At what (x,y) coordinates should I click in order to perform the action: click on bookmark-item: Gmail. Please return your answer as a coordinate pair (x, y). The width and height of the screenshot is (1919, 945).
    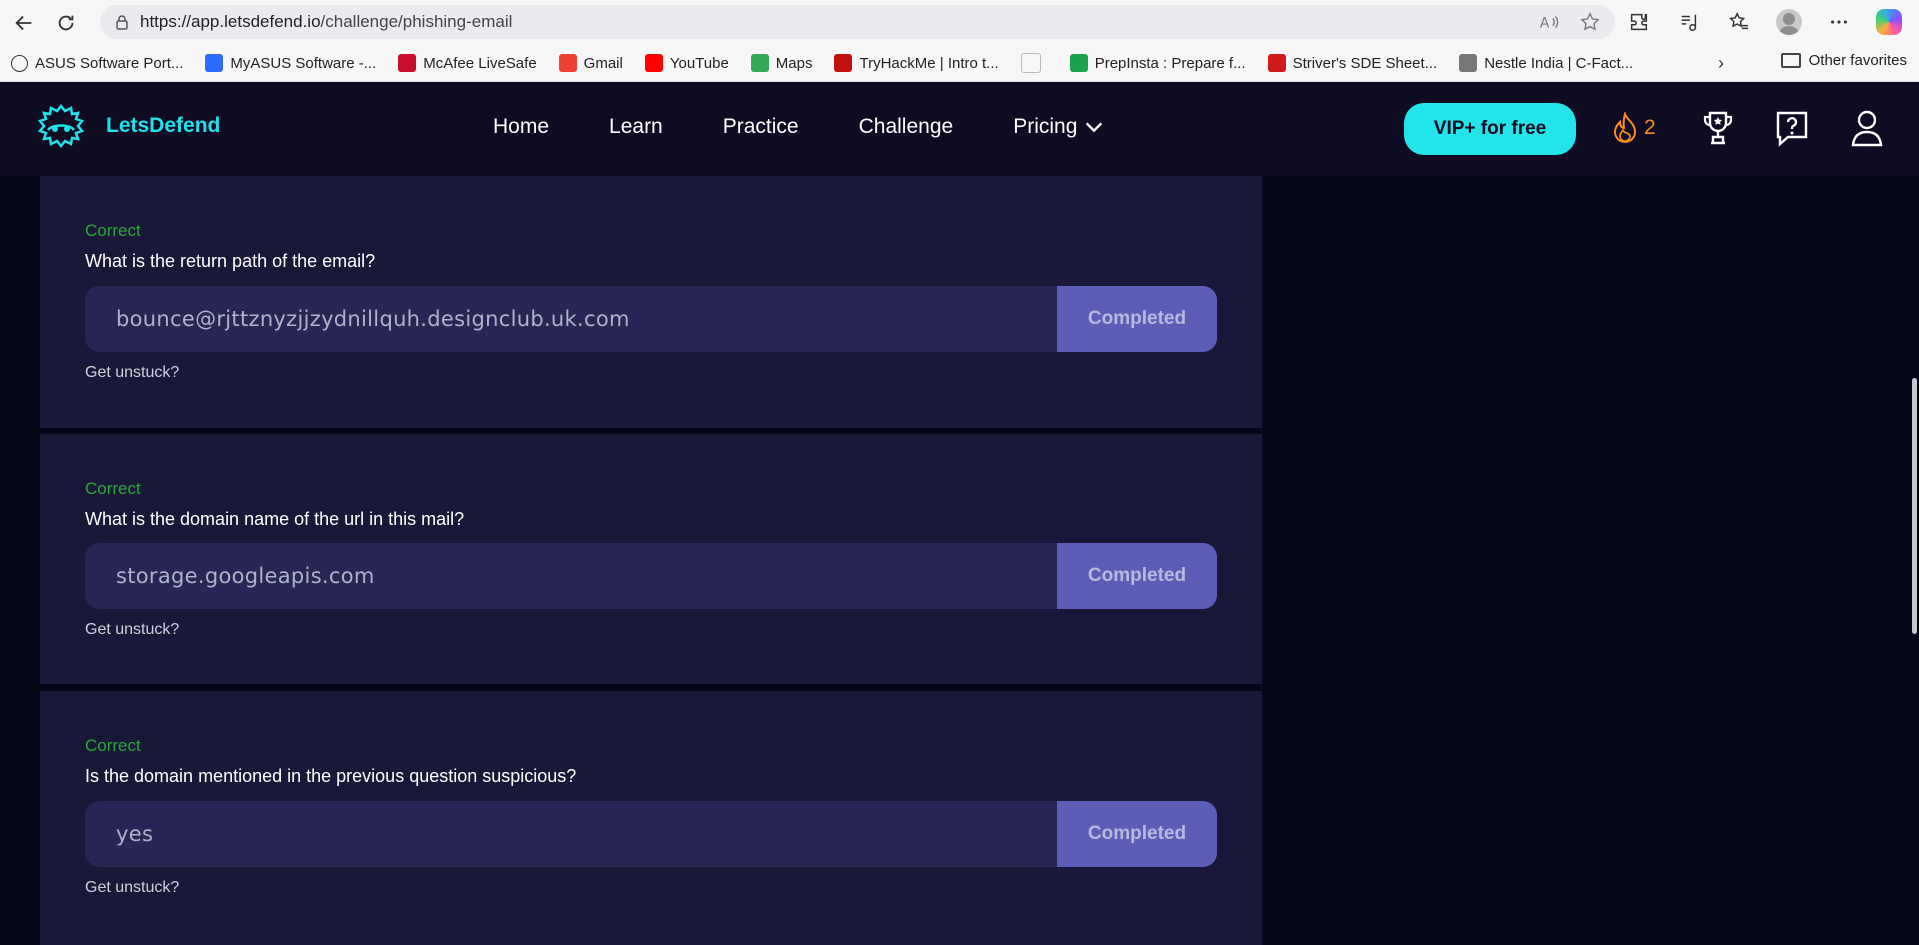
    Looking at the image, I should click on (591, 63).